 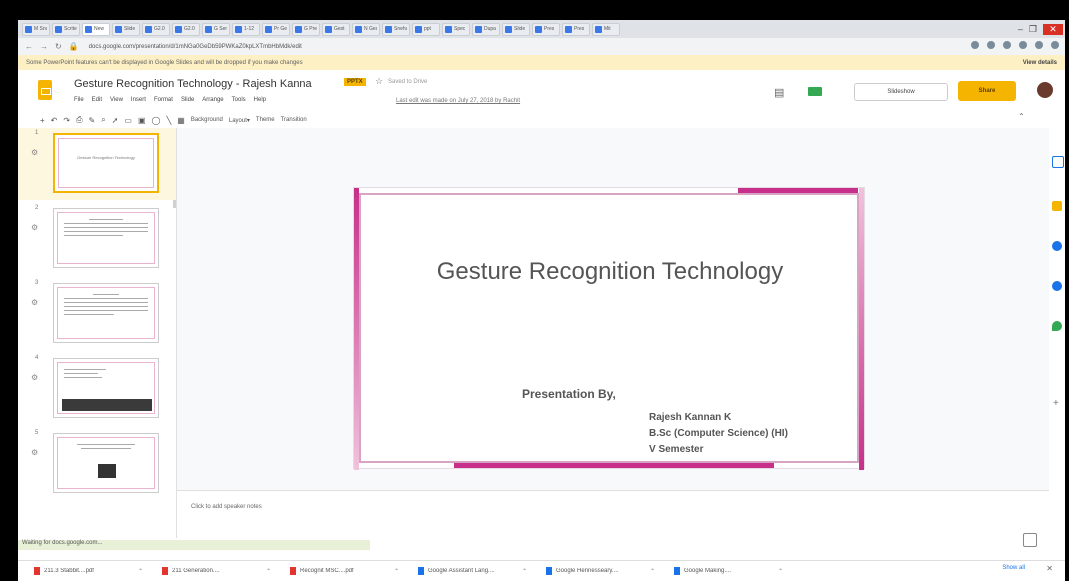 What do you see at coordinates (1021, 116) in the screenshot?
I see `collapse-toolbar-icon: ⌃` at bounding box center [1021, 116].